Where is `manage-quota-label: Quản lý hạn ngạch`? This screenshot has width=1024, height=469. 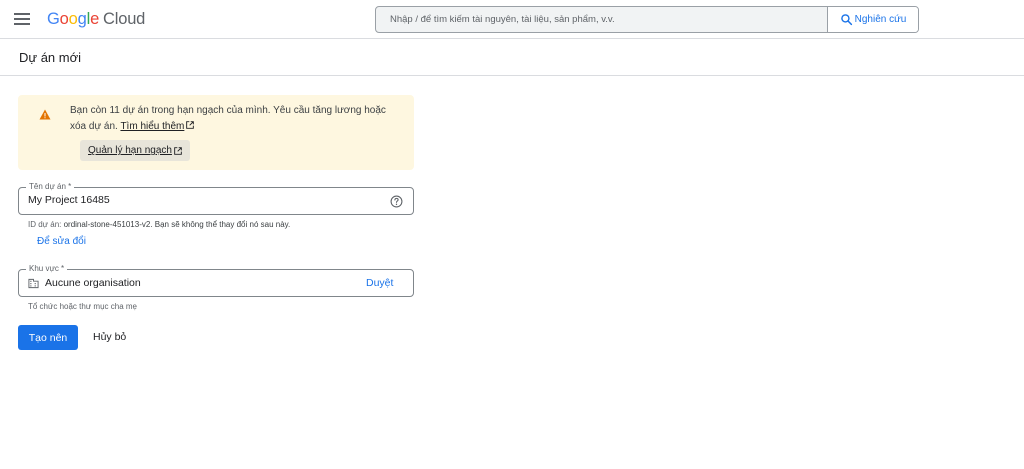
manage-quota-label: Quản lý hạn ngạch is located at coordinates (130, 150).